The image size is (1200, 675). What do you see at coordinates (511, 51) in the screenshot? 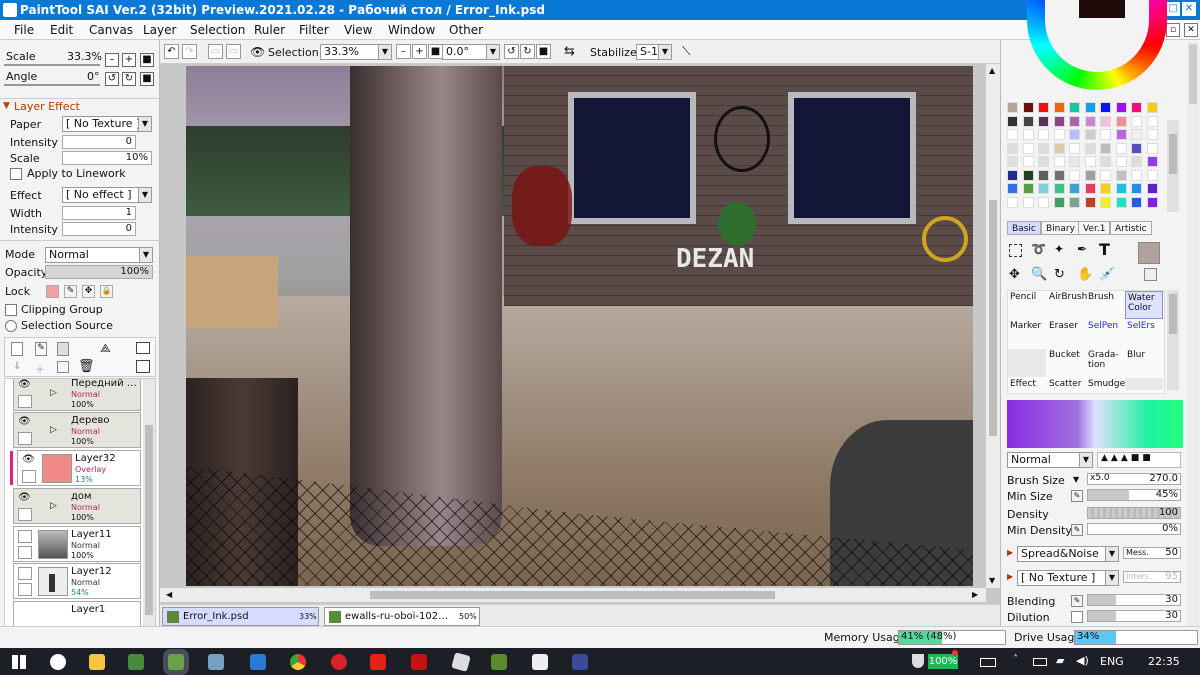
I see `rotate-left-toolbar-button: ↺` at bounding box center [511, 51].